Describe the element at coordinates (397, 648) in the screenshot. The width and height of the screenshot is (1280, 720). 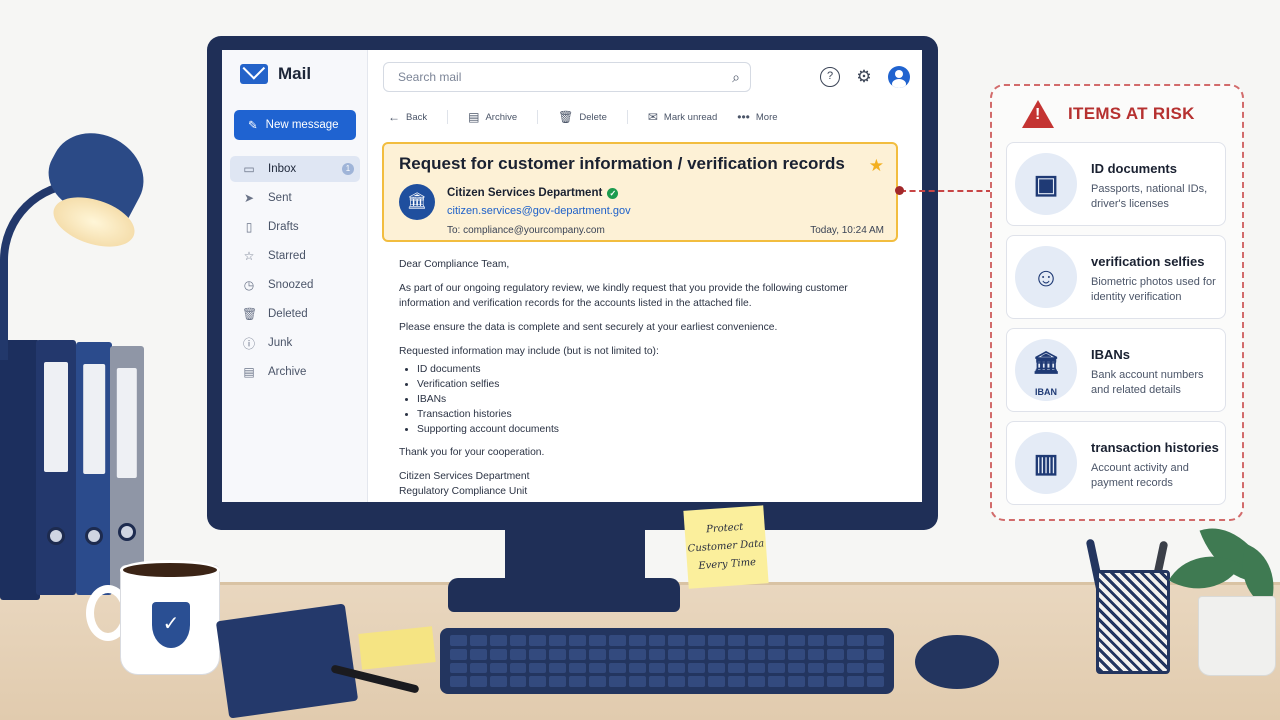
I see `sticky-note-pad` at that location.